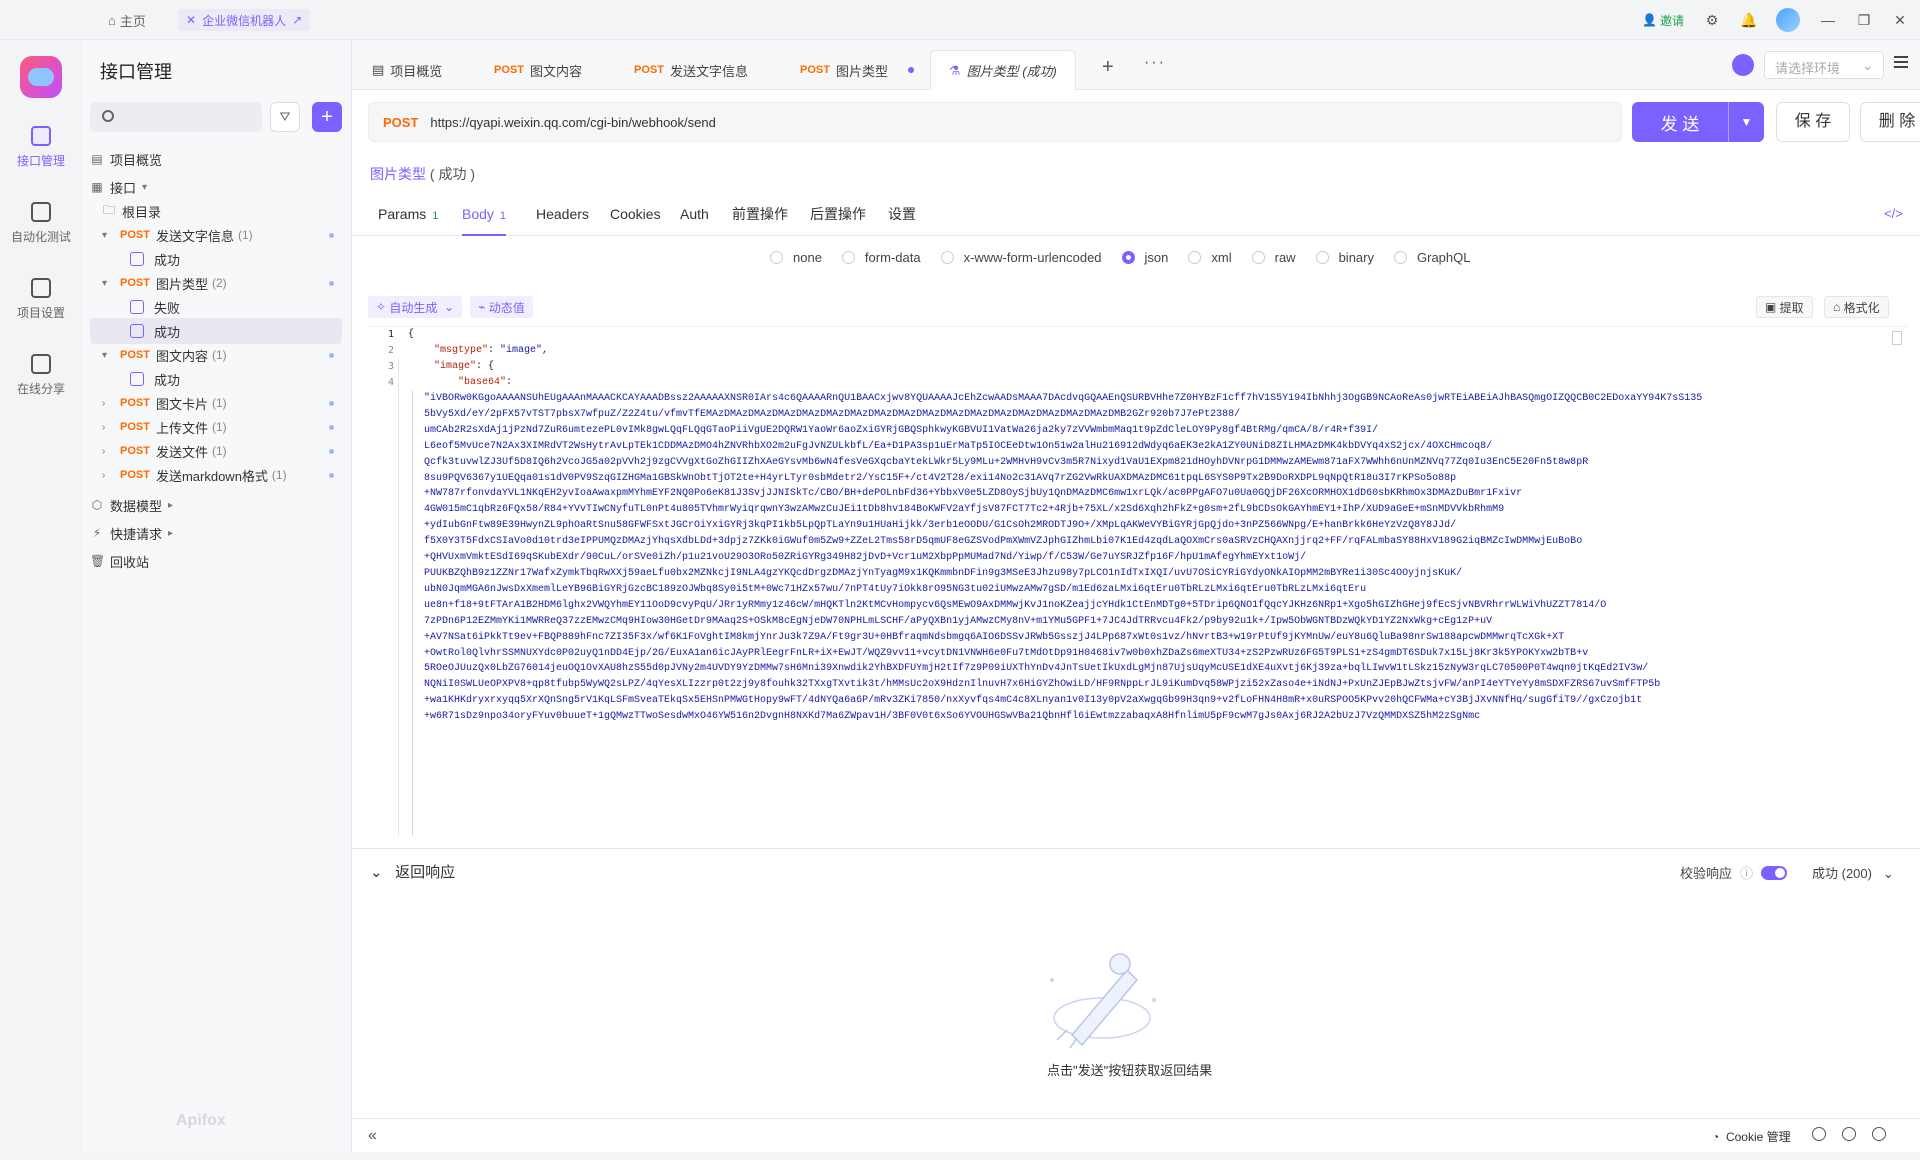 This screenshot has height=1160, width=1920. I want to click on radio-form-data: form-data, so click(881, 257).